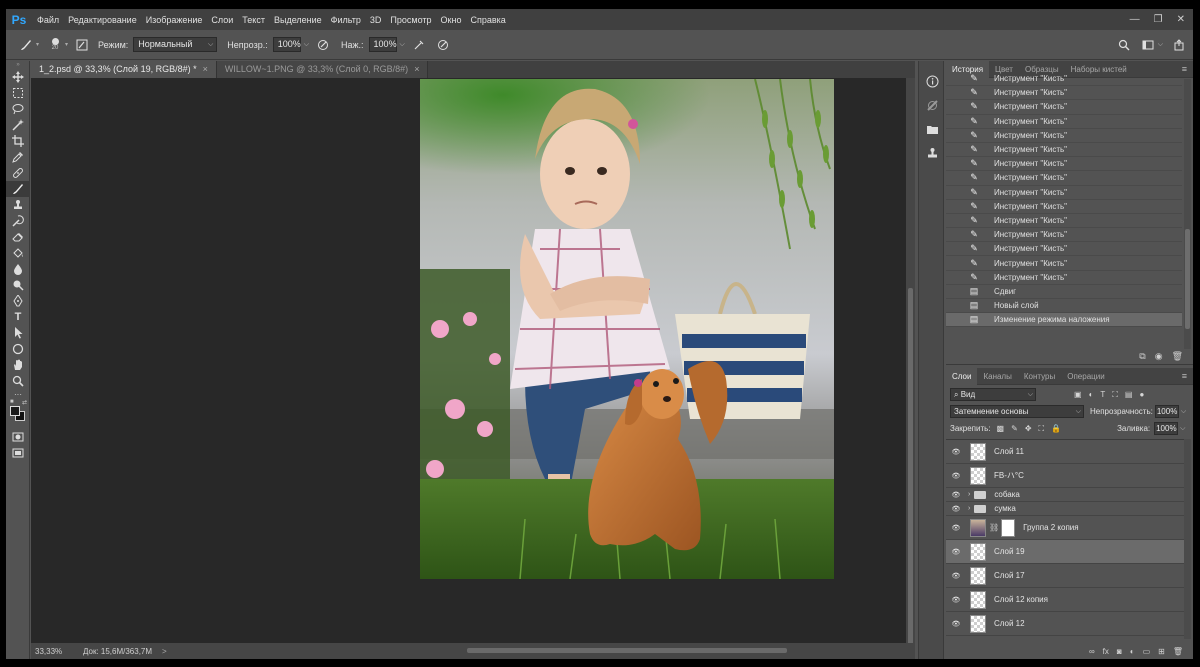 This screenshot has width=1200, height=667. Describe the element at coordinates (55, 45) in the screenshot. I see `brush-preset-picker: 20` at that location.